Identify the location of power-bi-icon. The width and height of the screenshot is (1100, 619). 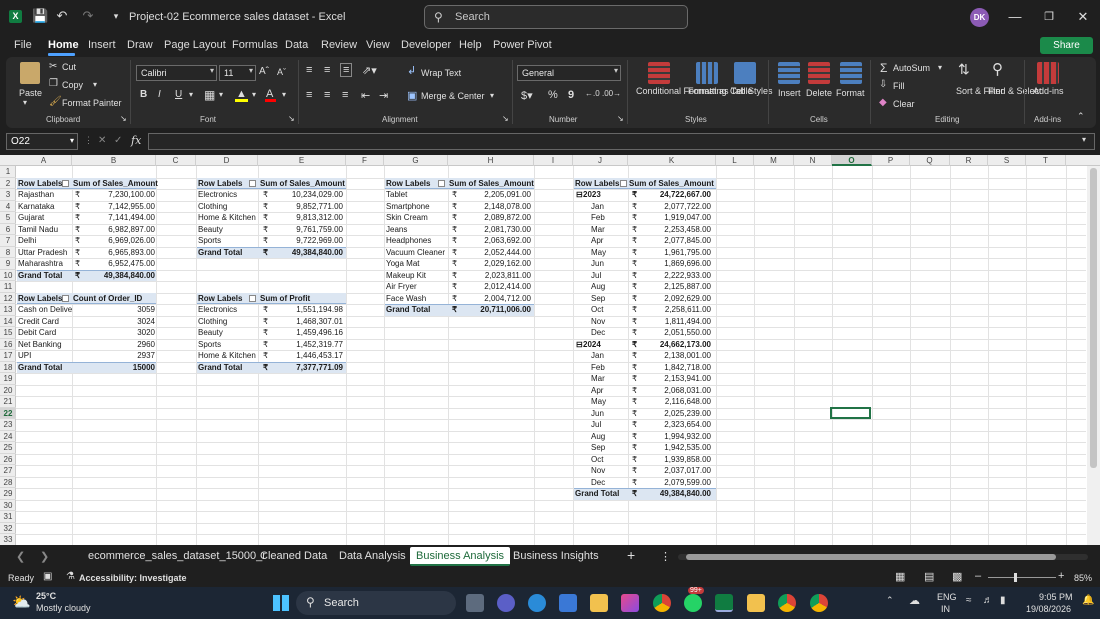
(756, 603).